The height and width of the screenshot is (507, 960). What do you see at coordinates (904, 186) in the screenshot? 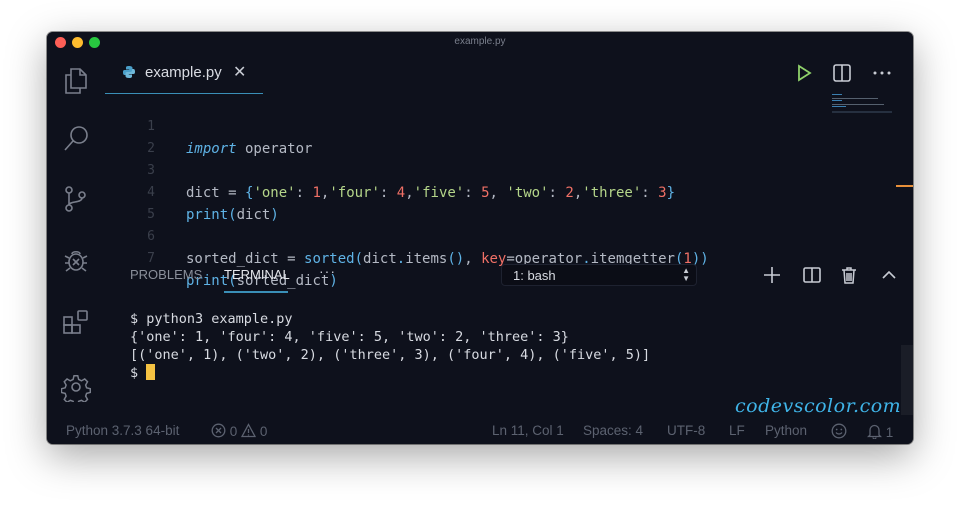
I see `scrollbar-cursor-marker` at bounding box center [904, 186].